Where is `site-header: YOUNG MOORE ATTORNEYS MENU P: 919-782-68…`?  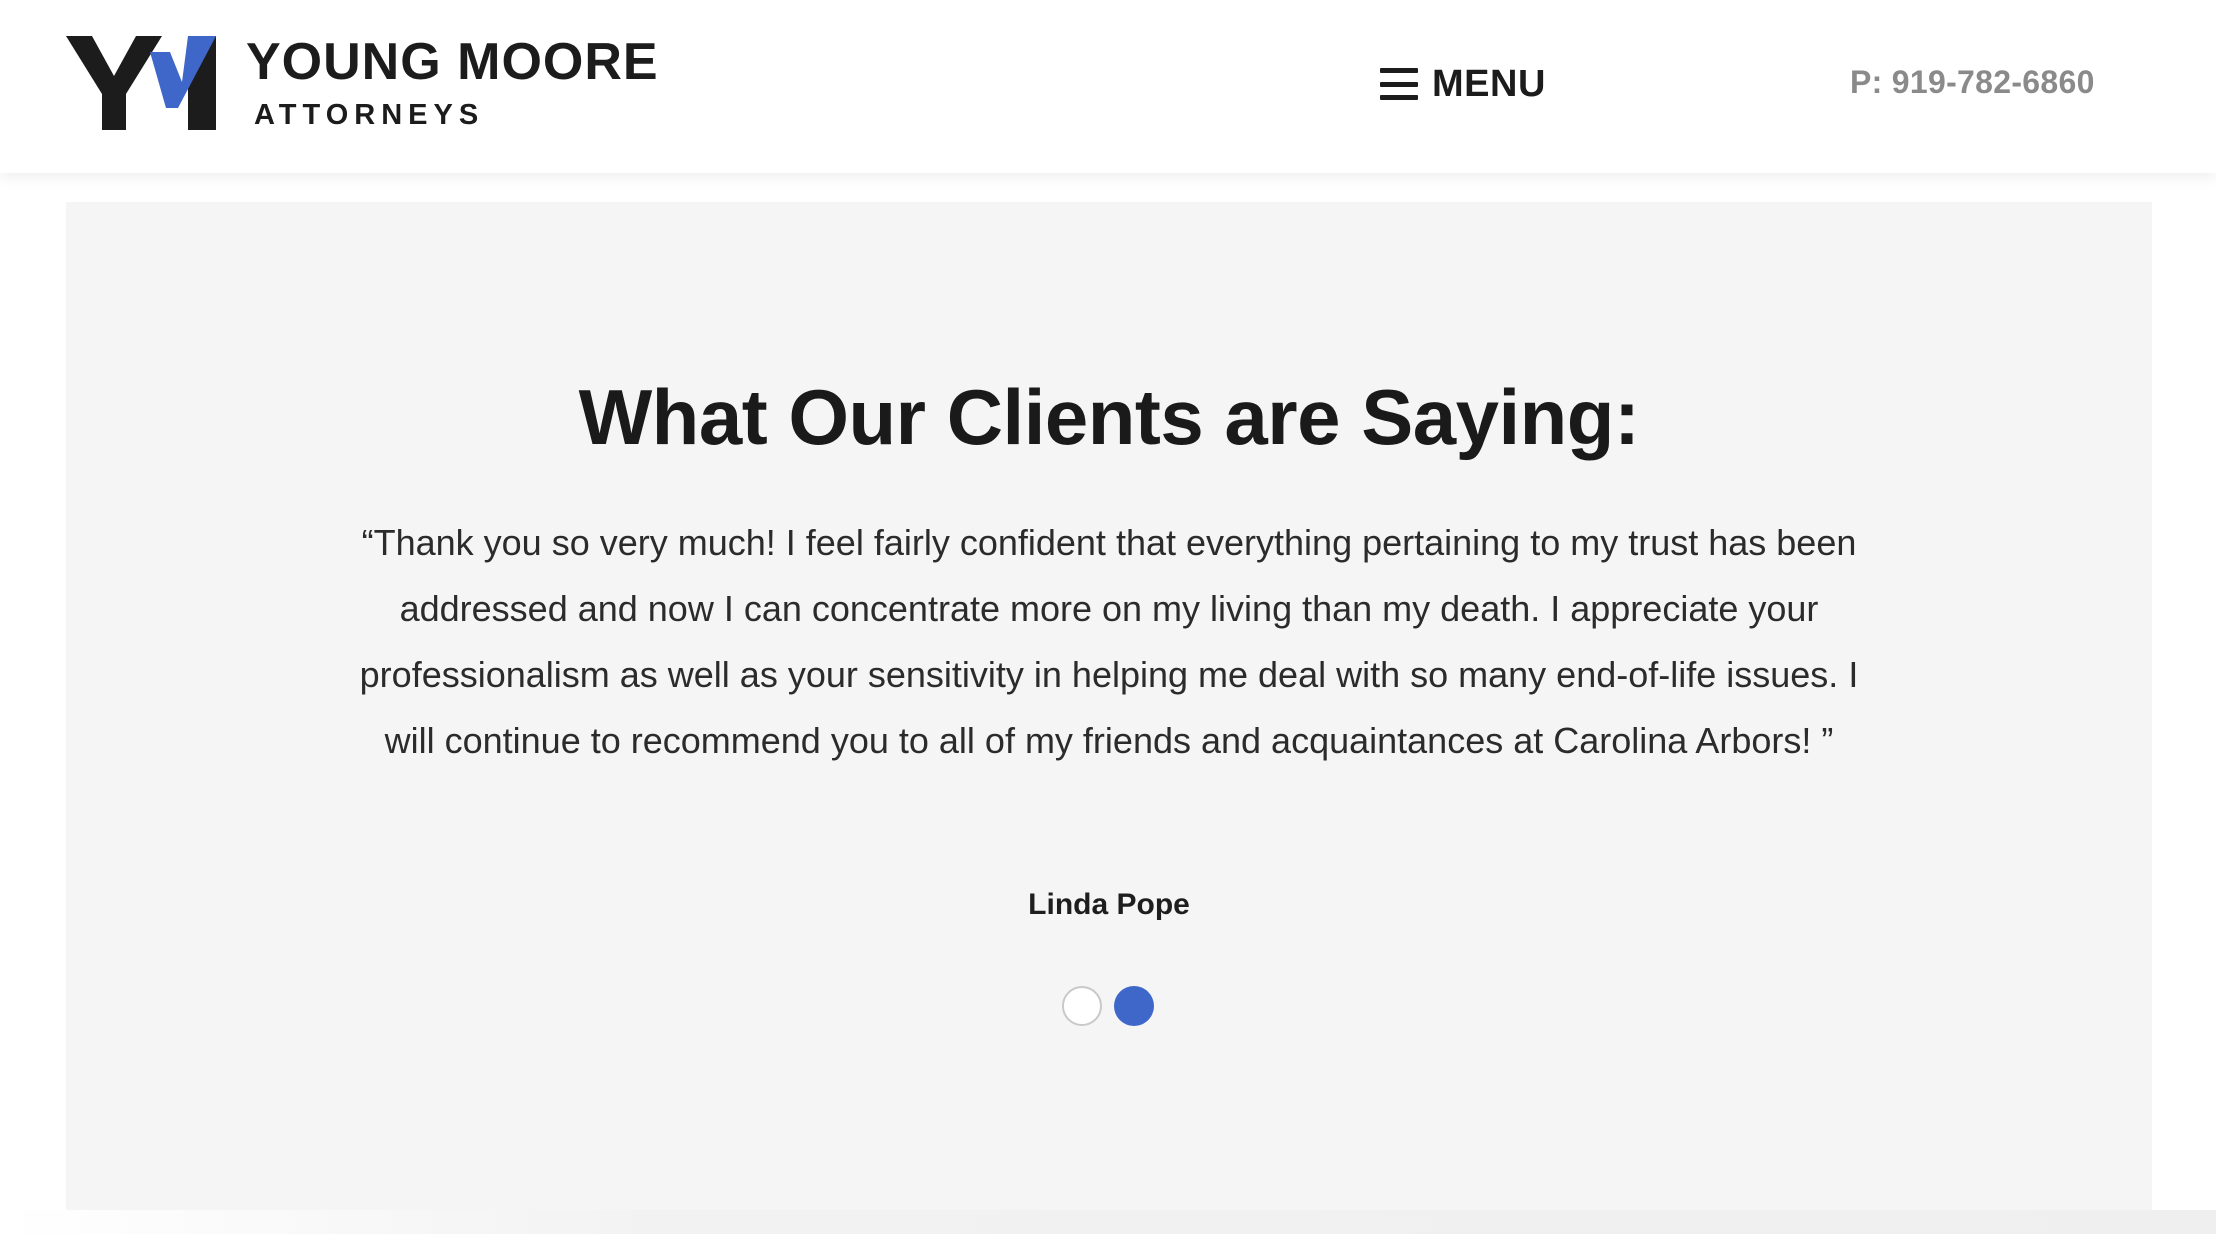
site-header: YOUNG MOORE ATTORNEYS MENU P: 919-782-68… is located at coordinates (1108, 86).